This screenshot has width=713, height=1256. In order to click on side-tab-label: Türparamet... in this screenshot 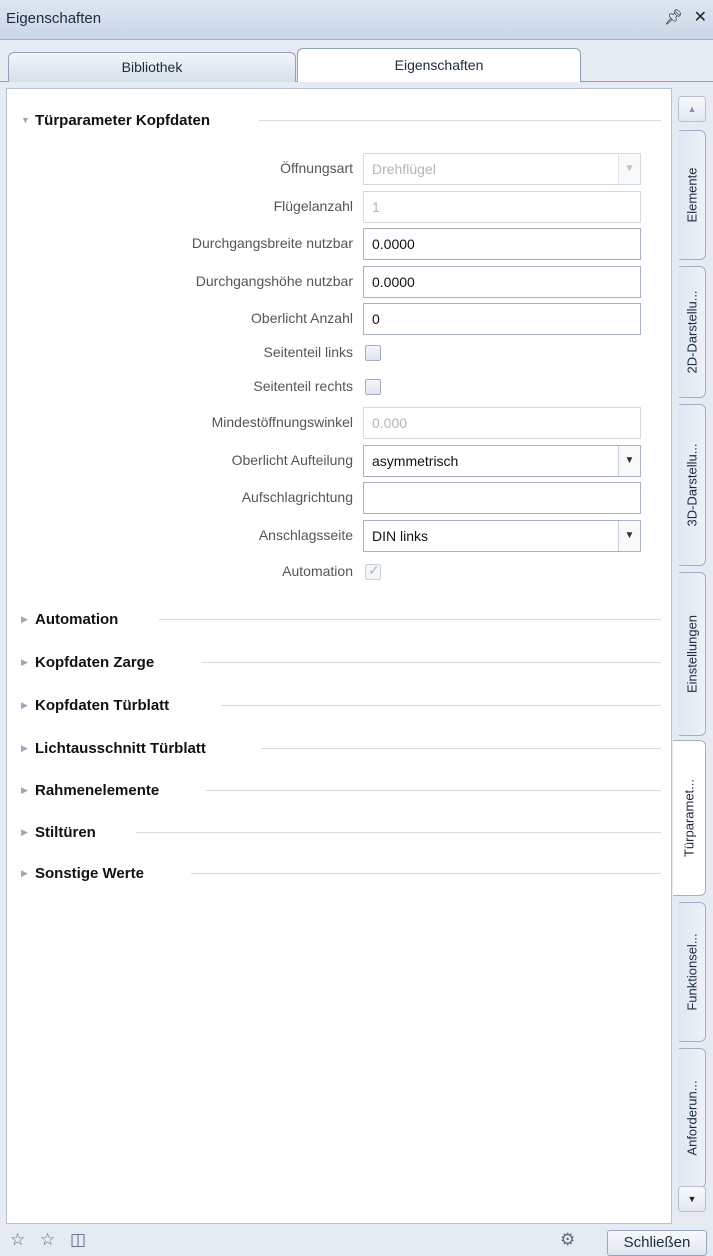, I will do `click(689, 818)`.